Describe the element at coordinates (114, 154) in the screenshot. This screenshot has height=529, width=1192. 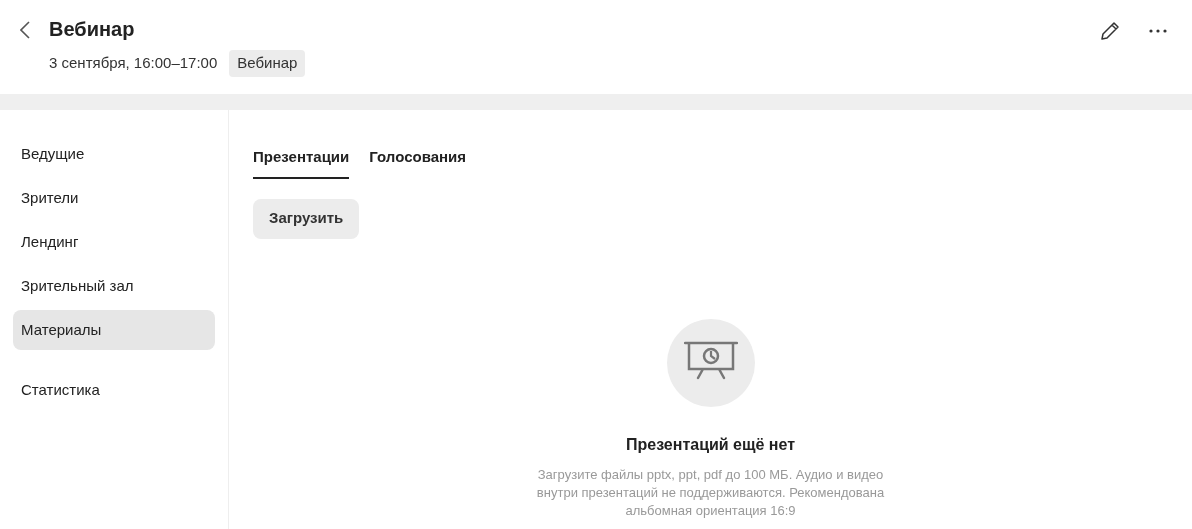
I see `sidebar-item: Ведущие` at that location.